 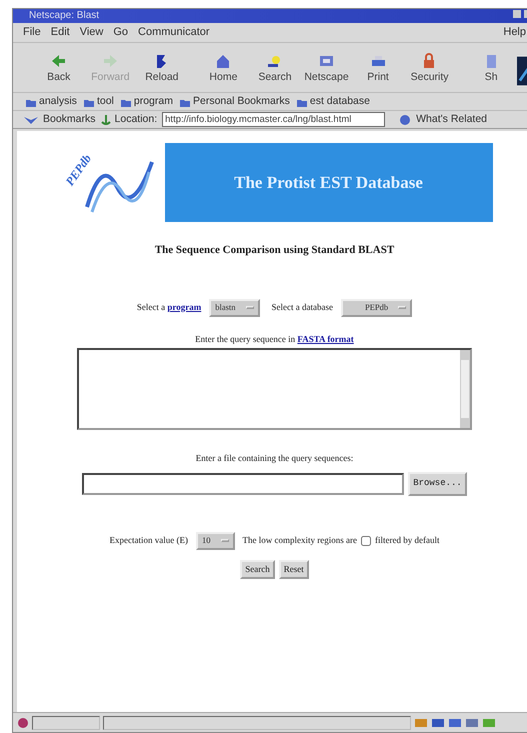 I want to click on toolbar-button: Home, so click(x=224, y=69).